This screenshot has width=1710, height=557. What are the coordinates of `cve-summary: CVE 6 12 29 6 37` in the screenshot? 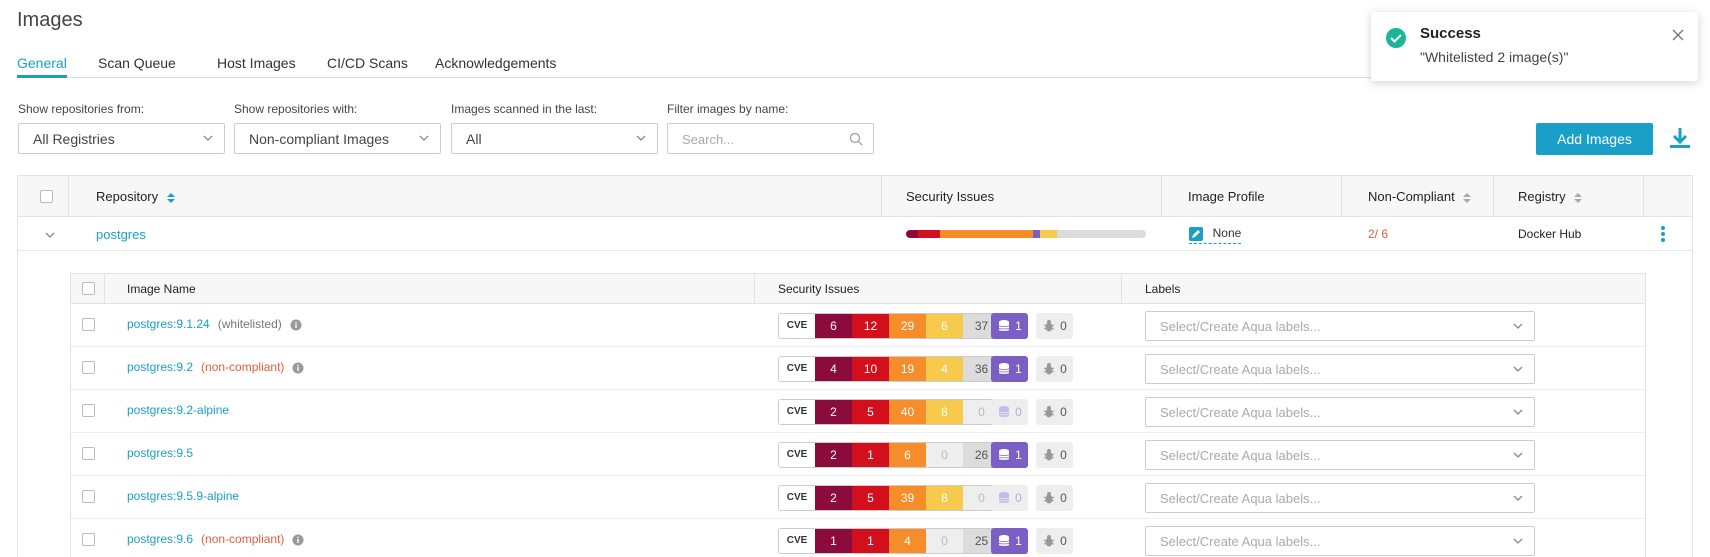 It's located at (889, 326).